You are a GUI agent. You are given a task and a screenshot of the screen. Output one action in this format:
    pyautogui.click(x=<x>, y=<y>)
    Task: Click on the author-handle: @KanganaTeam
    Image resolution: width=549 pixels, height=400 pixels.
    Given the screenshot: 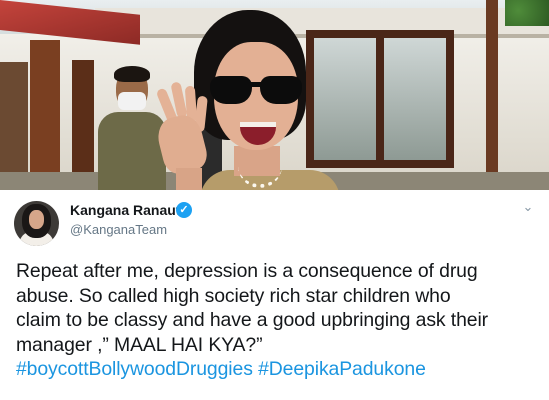 What is the action you would take?
    pyautogui.click(x=118, y=229)
    